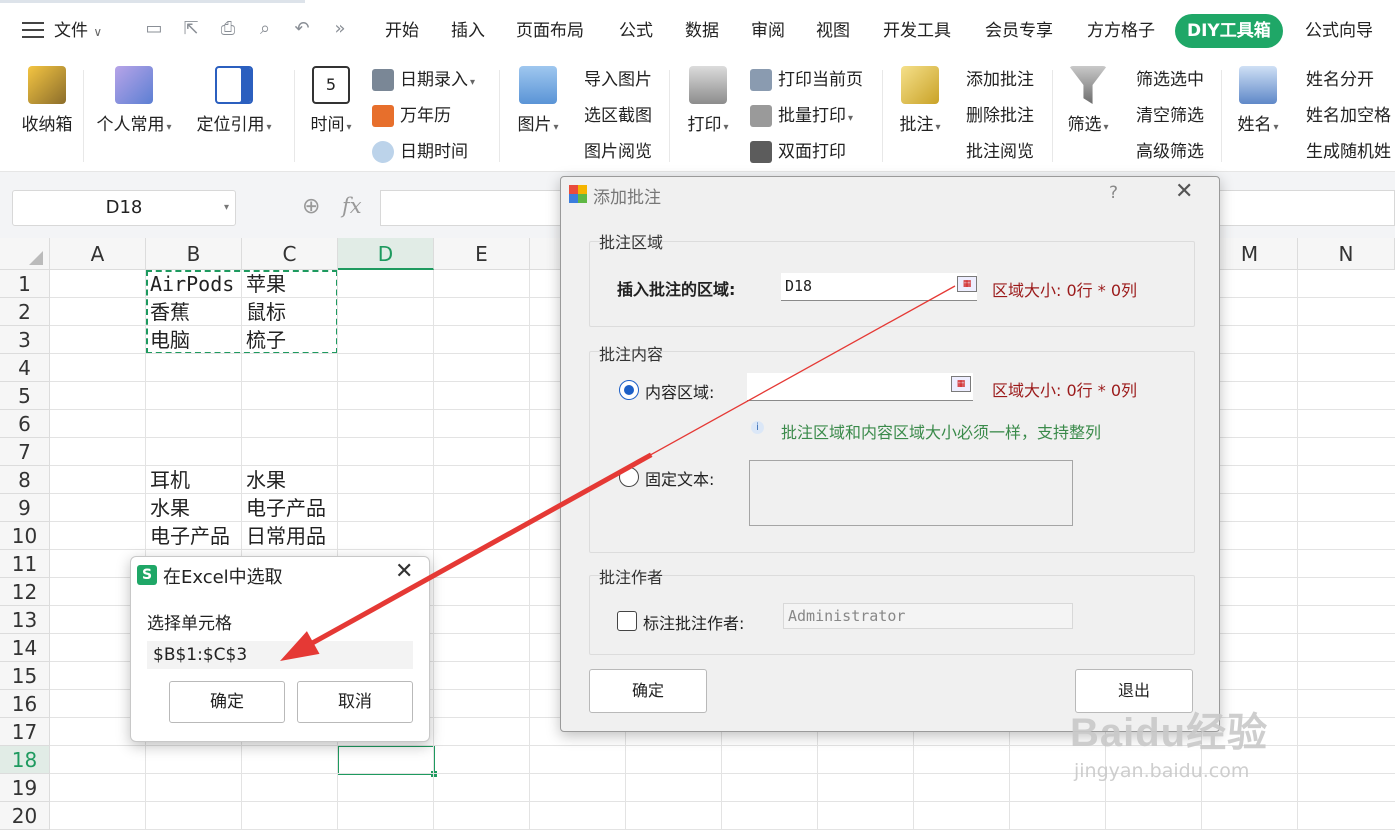 Image resolution: width=1395 pixels, height=830 pixels. I want to click on row-header: 12, so click(25, 592).